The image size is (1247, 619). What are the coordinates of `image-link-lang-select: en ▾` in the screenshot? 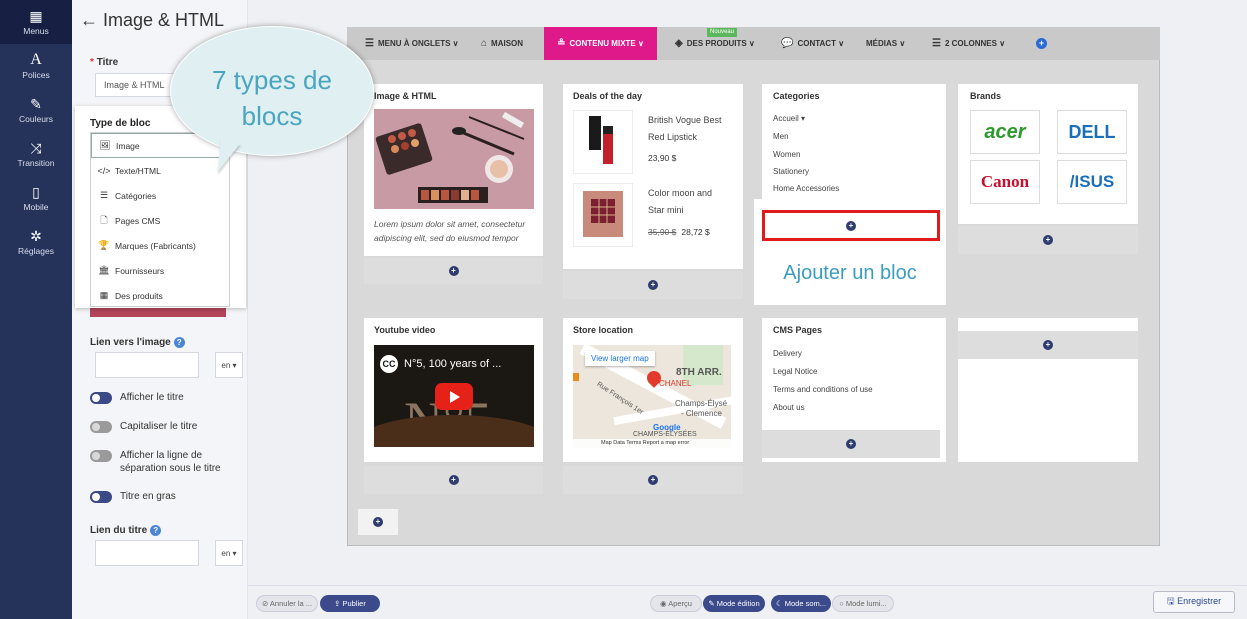 It's located at (229, 365).